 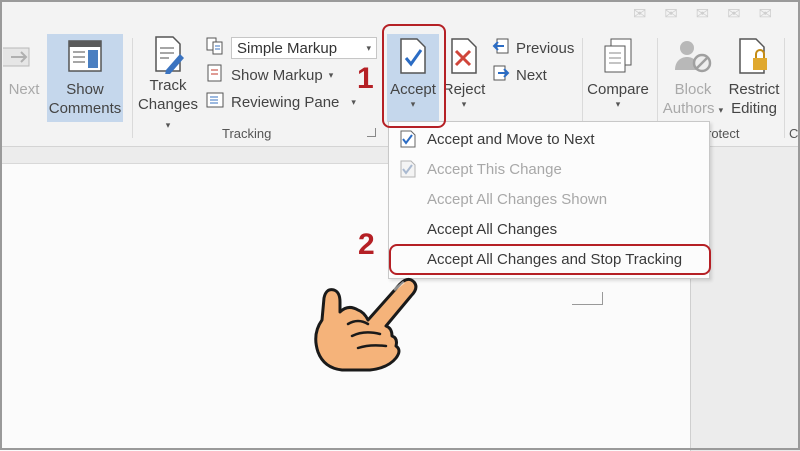 What do you see at coordinates (550, 259) in the screenshot?
I see `step2-highlight-box` at bounding box center [550, 259].